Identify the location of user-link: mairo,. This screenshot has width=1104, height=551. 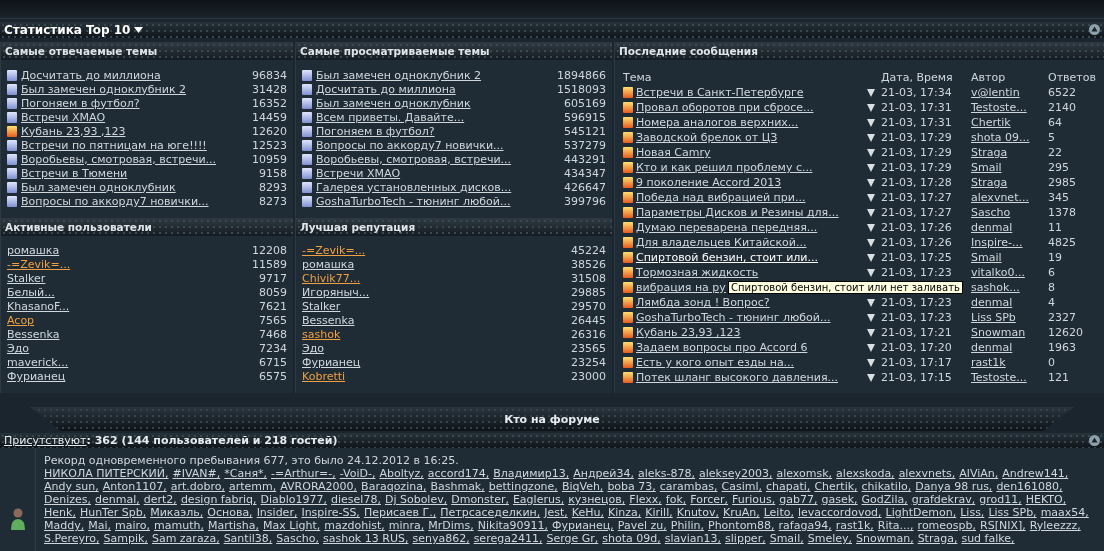
(133, 525).